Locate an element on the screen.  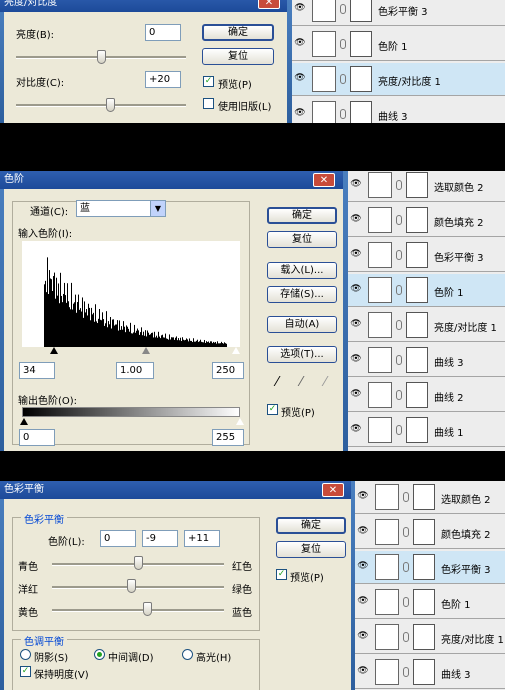
brightness-field: 0 is located at coordinates (163, 32).